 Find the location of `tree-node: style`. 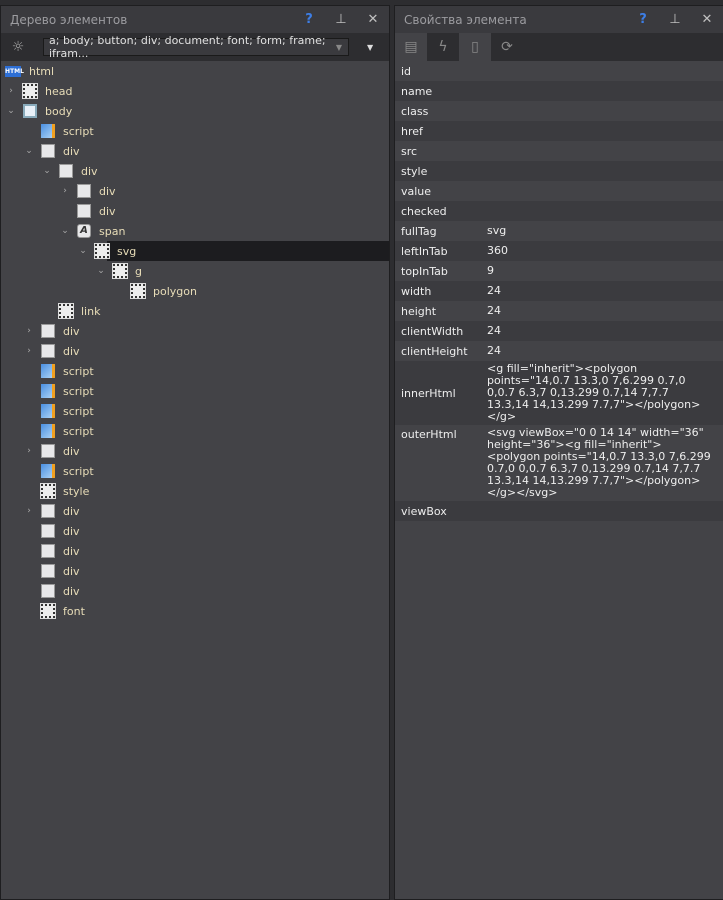

tree-node: style is located at coordinates (195, 491).